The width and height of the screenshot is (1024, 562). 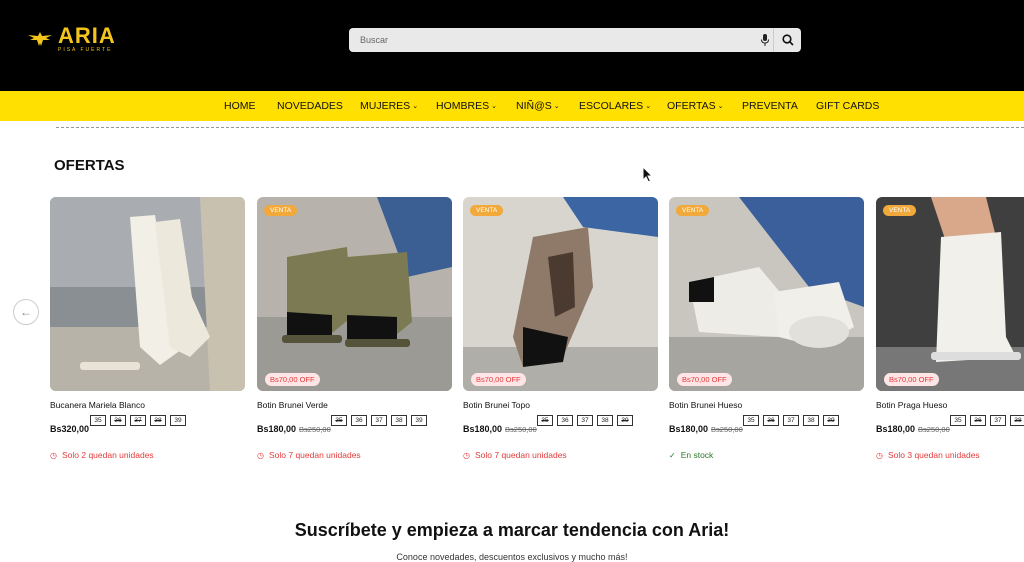 What do you see at coordinates (310, 106) in the screenshot?
I see `nav-novedades: NOVEDADES` at bounding box center [310, 106].